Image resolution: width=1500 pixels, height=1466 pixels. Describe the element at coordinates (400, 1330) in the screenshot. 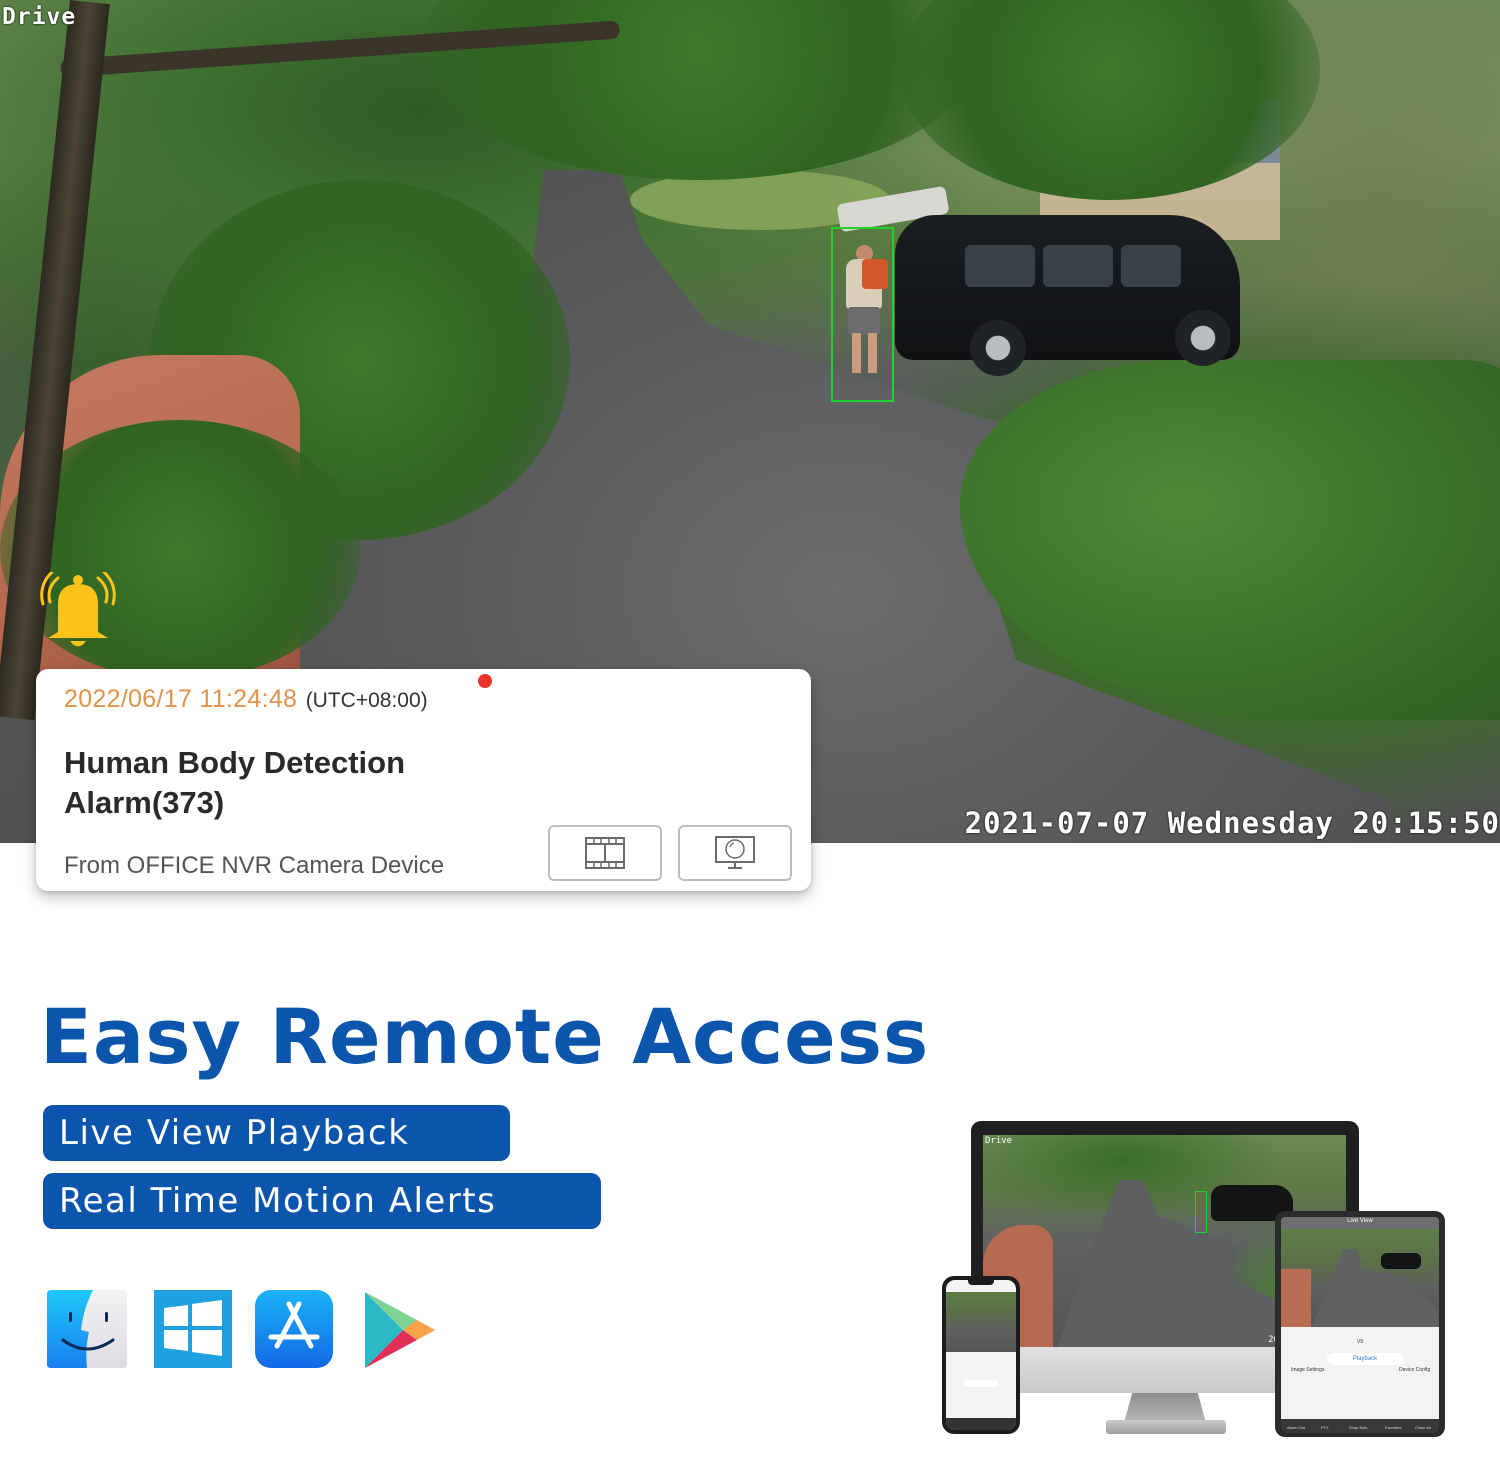

I see `google-play-icon` at that location.